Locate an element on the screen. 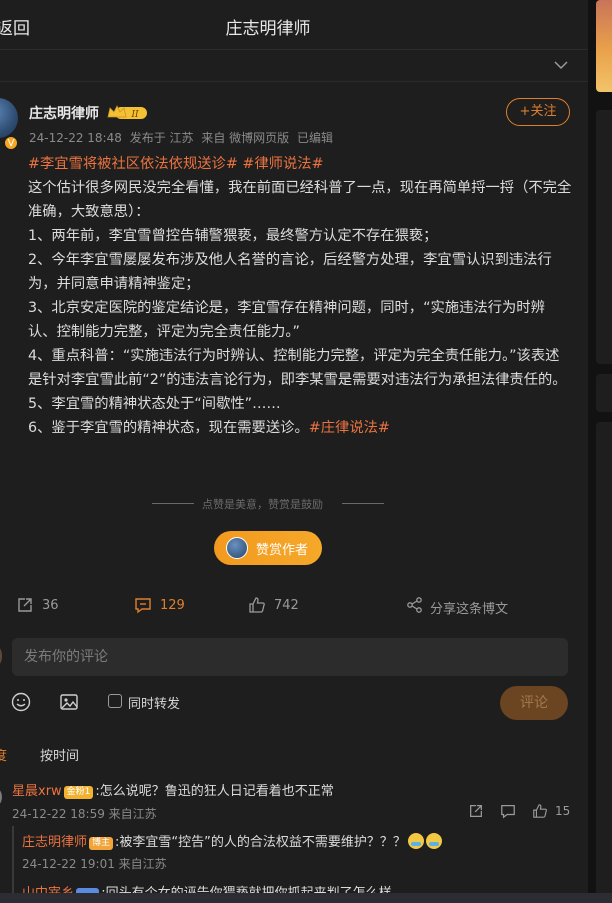  sidebar-cover-image is located at coordinates (604, 46).